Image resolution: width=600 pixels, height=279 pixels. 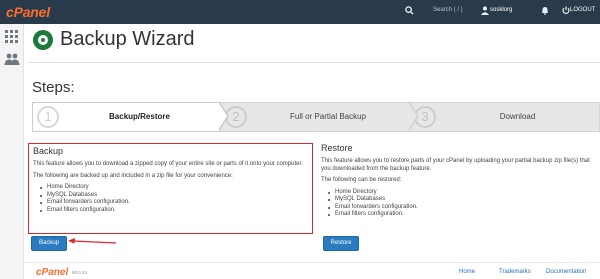 What do you see at coordinates (448, 10) in the screenshot?
I see `search-input: Search ( / )` at bounding box center [448, 10].